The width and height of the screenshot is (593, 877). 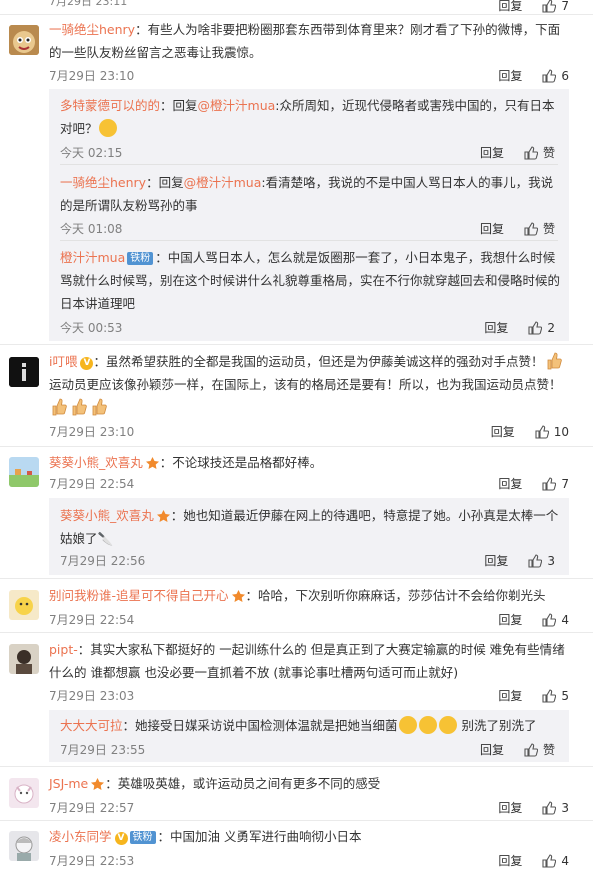 I want to click on comment-author: i叮喂, so click(x=63, y=361).